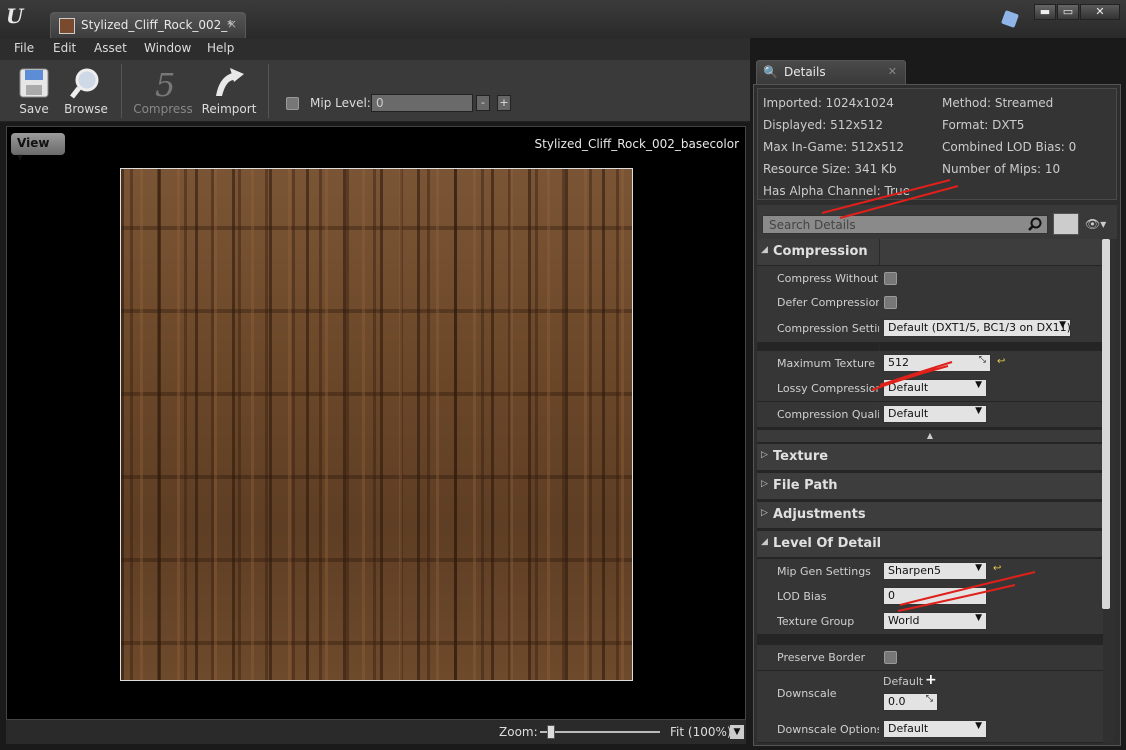  I want to click on info-resource-size: Resource Size: 341 Kb, so click(830, 169).